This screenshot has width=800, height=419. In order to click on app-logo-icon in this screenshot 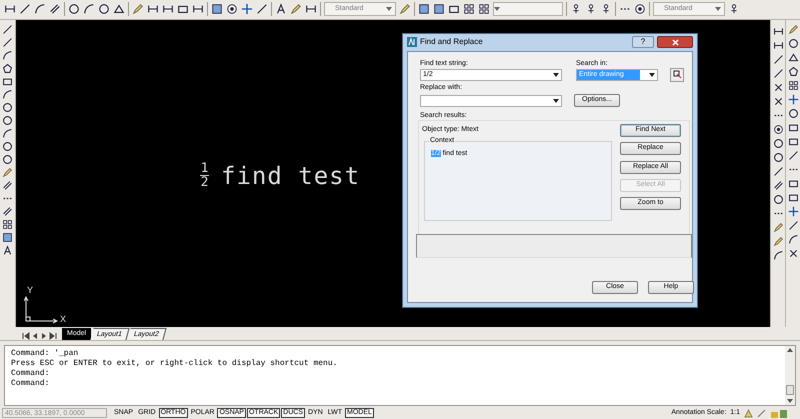, I will do `click(412, 42)`.